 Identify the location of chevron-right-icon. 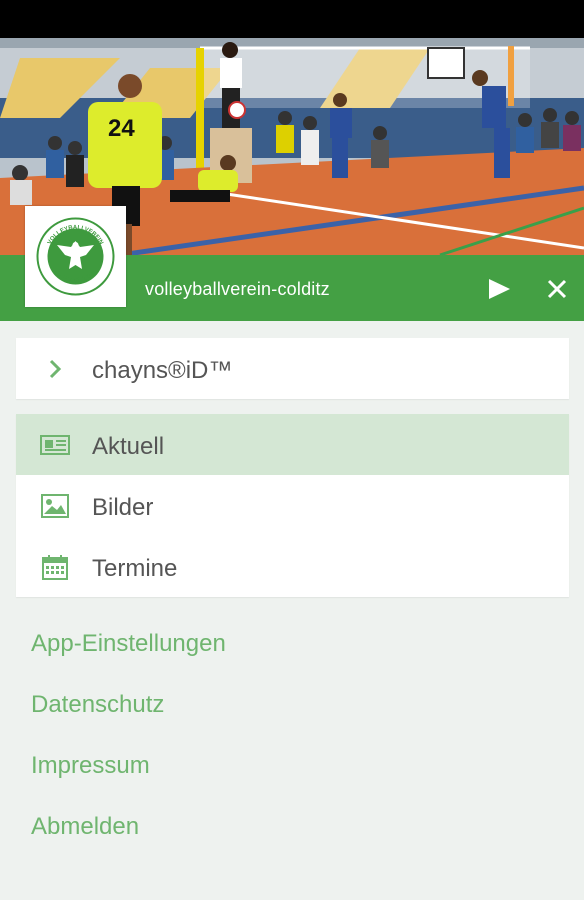
(55, 369).